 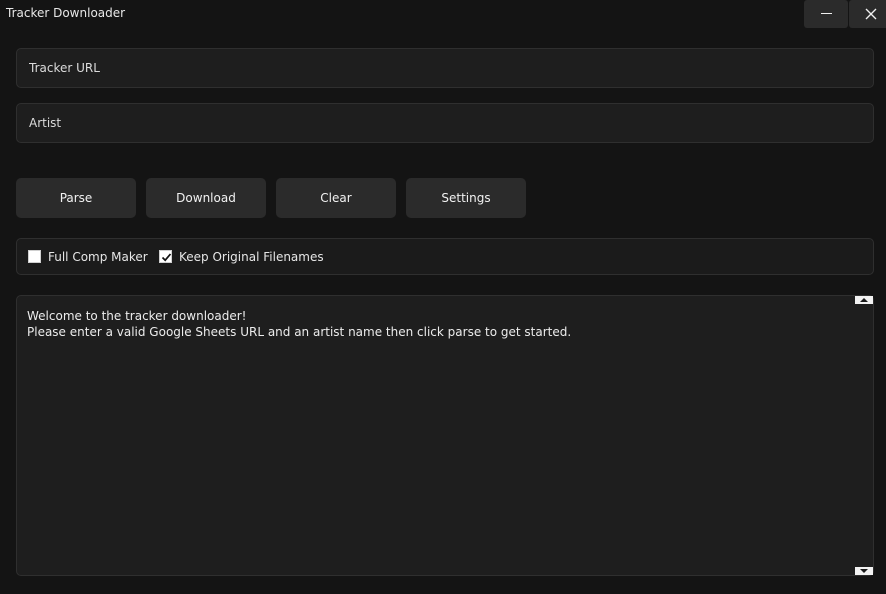 I want to click on full-comp-maker-checkbox, so click(x=34, y=256).